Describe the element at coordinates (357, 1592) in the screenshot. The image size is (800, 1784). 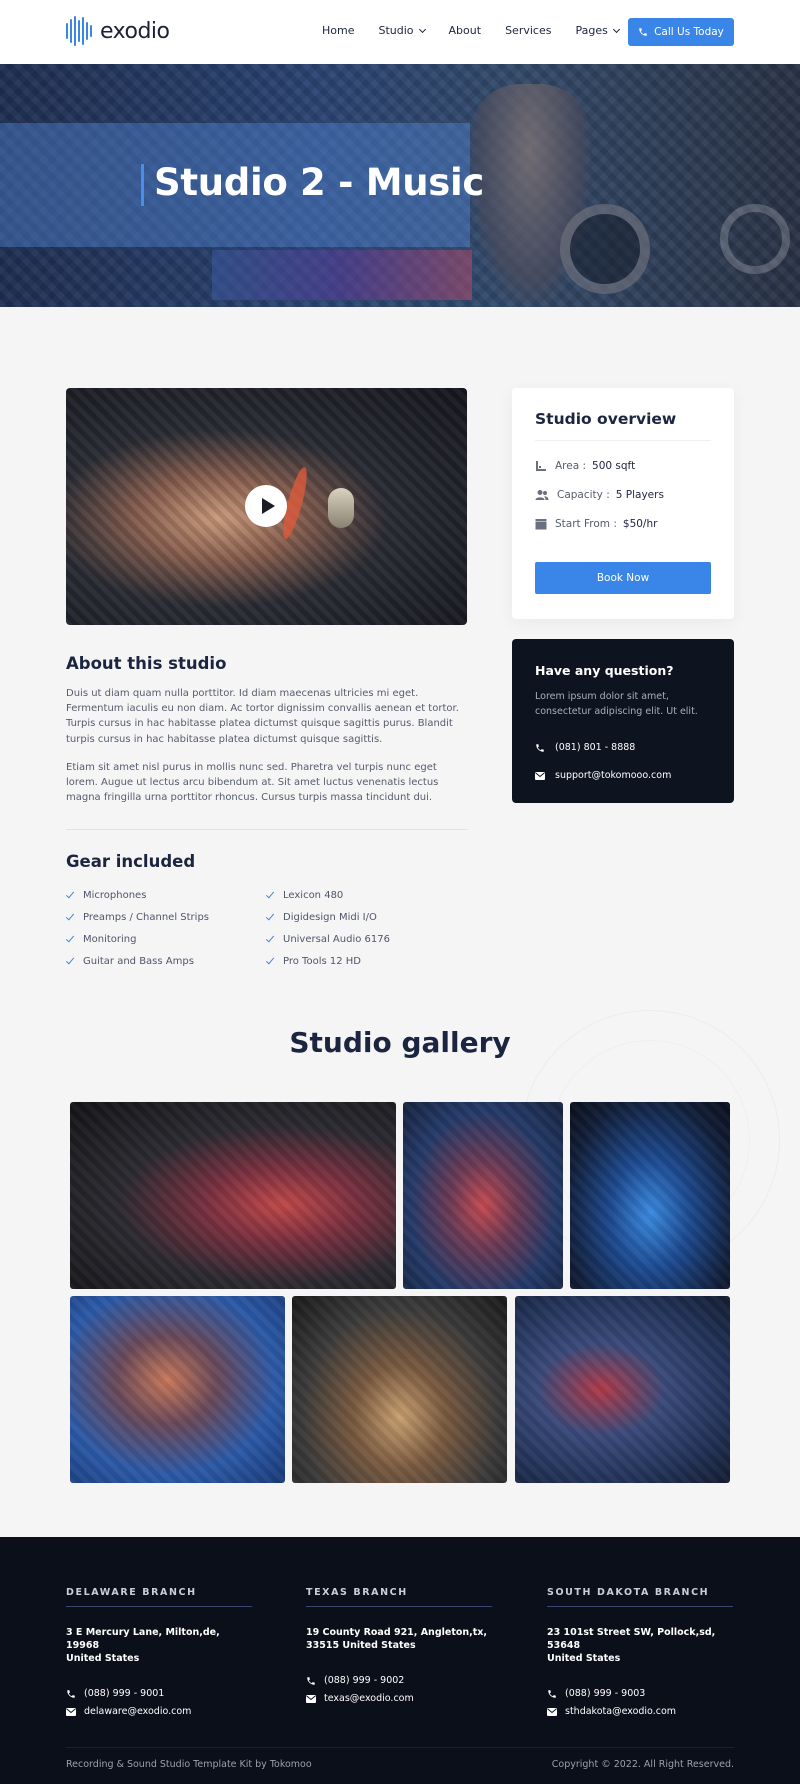
I see `branch-title: TEXAS BRANCH` at that location.